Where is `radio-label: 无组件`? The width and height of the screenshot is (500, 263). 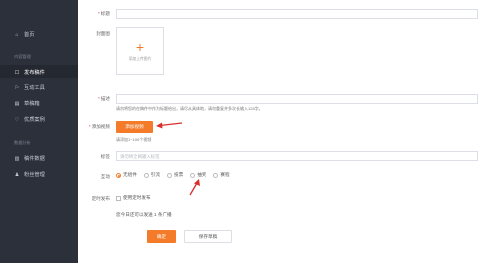 radio-label: 无组件 is located at coordinates (130, 174).